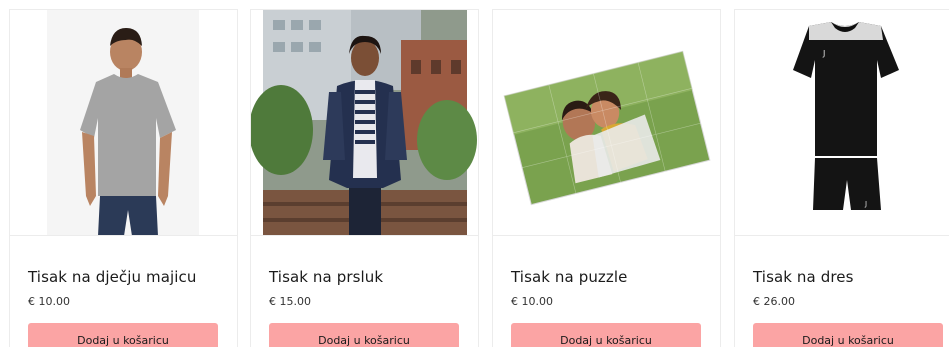 This screenshot has height=347, width=949. What do you see at coordinates (326, 277) in the screenshot?
I see `product-title: Tisak na prsluk` at bounding box center [326, 277].